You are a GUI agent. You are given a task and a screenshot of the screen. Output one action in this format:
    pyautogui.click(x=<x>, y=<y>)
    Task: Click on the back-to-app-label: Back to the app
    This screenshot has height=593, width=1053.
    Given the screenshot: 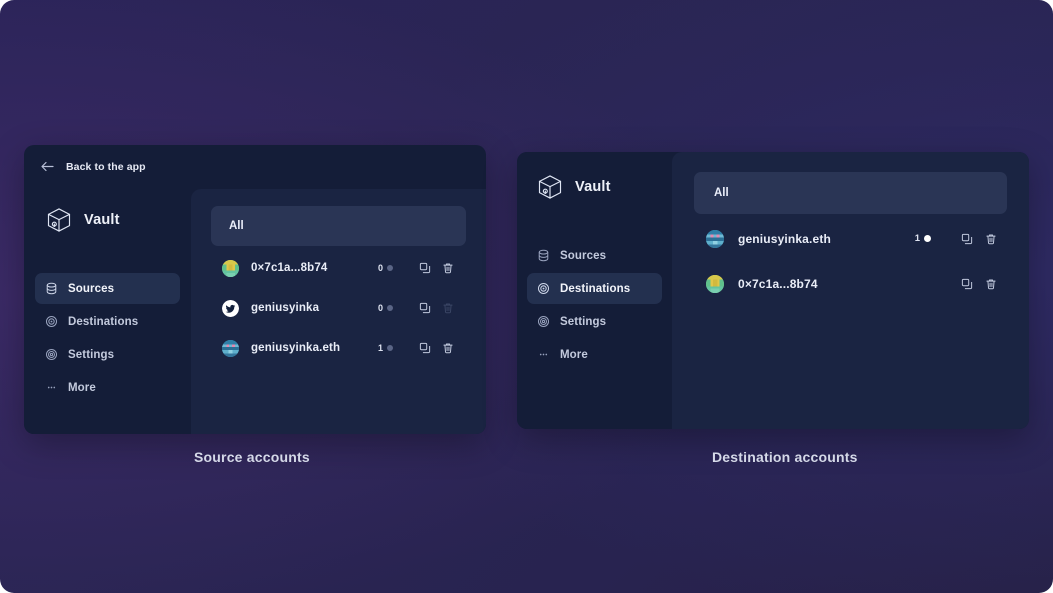 What is the action you would take?
    pyautogui.click(x=106, y=167)
    